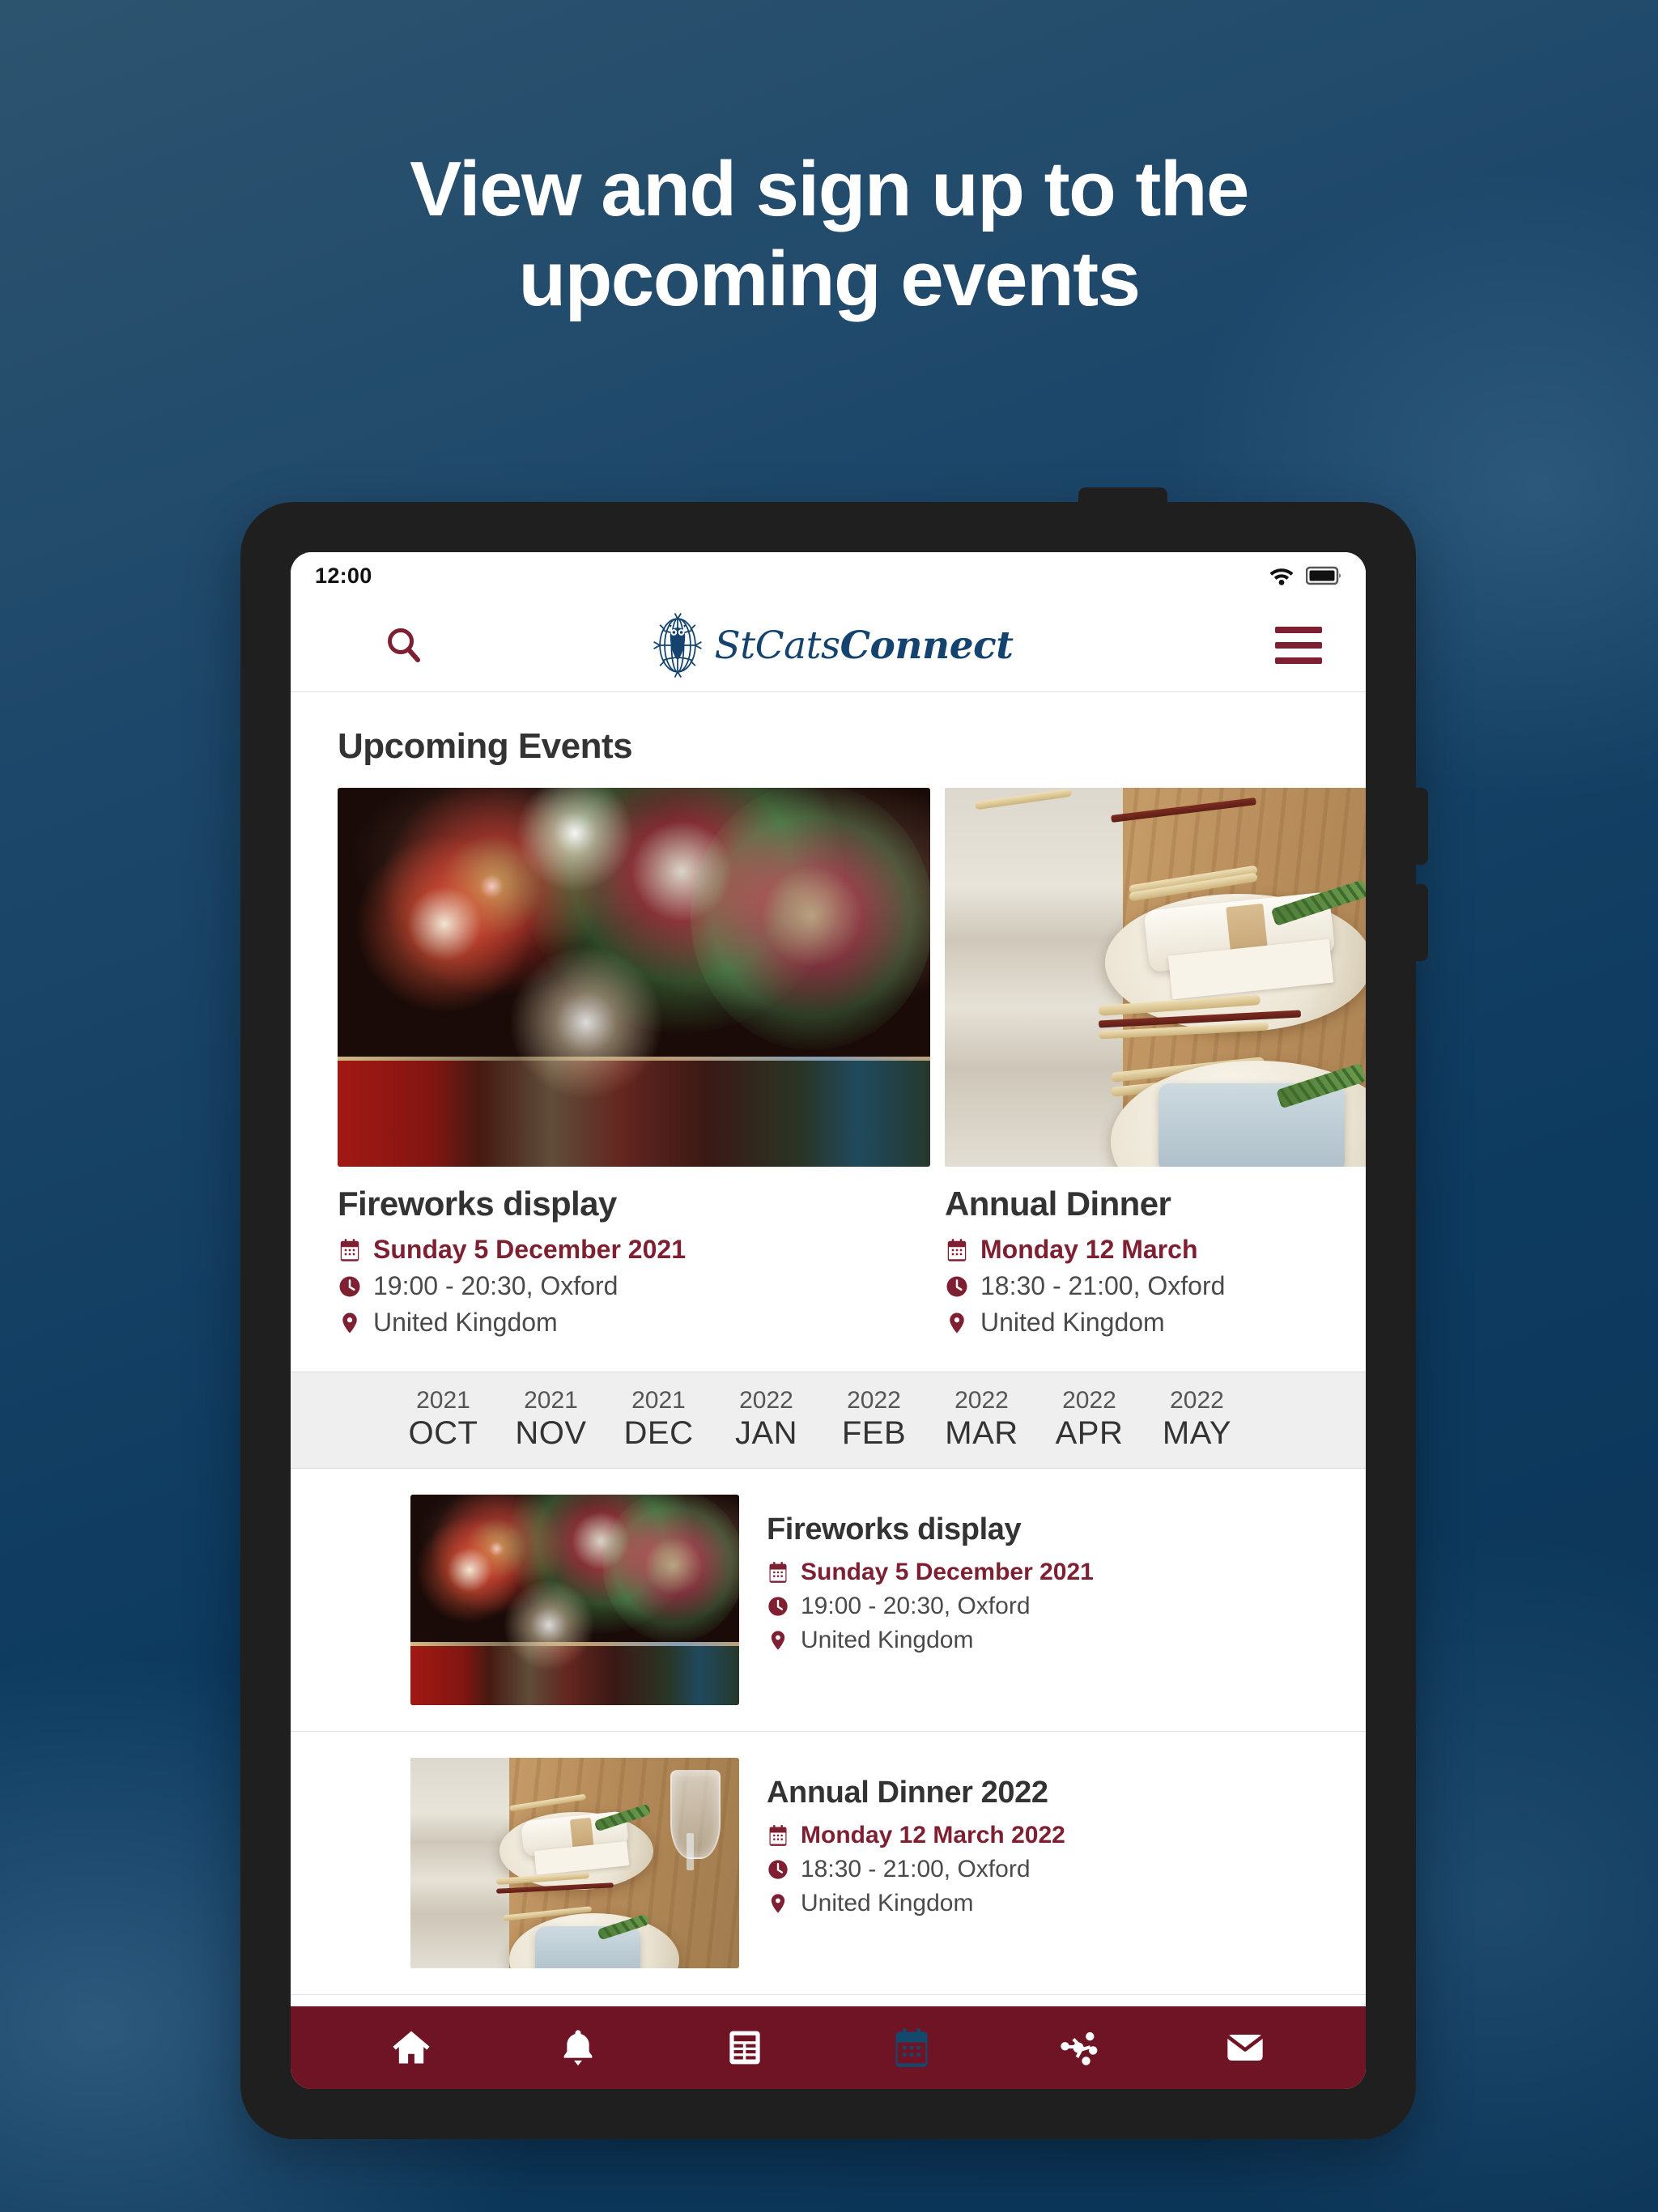  Describe the element at coordinates (634, 978) in the screenshot. I see `fireworks-event-image` at that location.